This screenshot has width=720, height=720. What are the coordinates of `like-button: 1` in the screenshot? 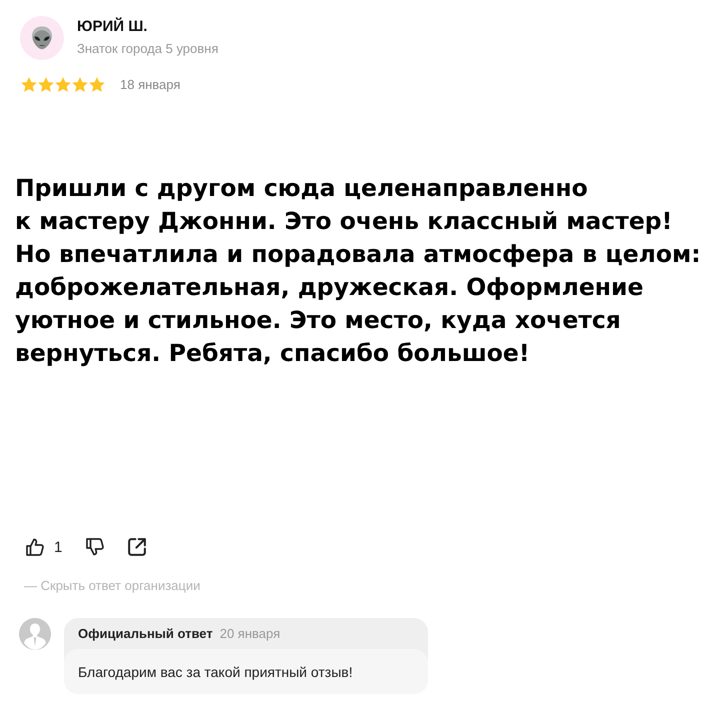 It's located at (44, 547).